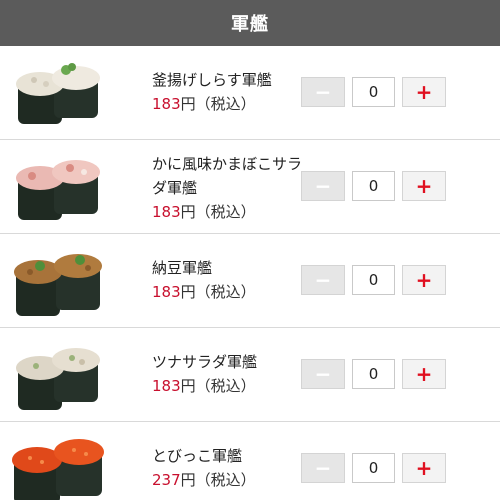 This screenshot has height=500, width=500. Describe the element at coordinates (58, 375) in the screenshot. I see `tuna-salad-gunkan-image` at that location.